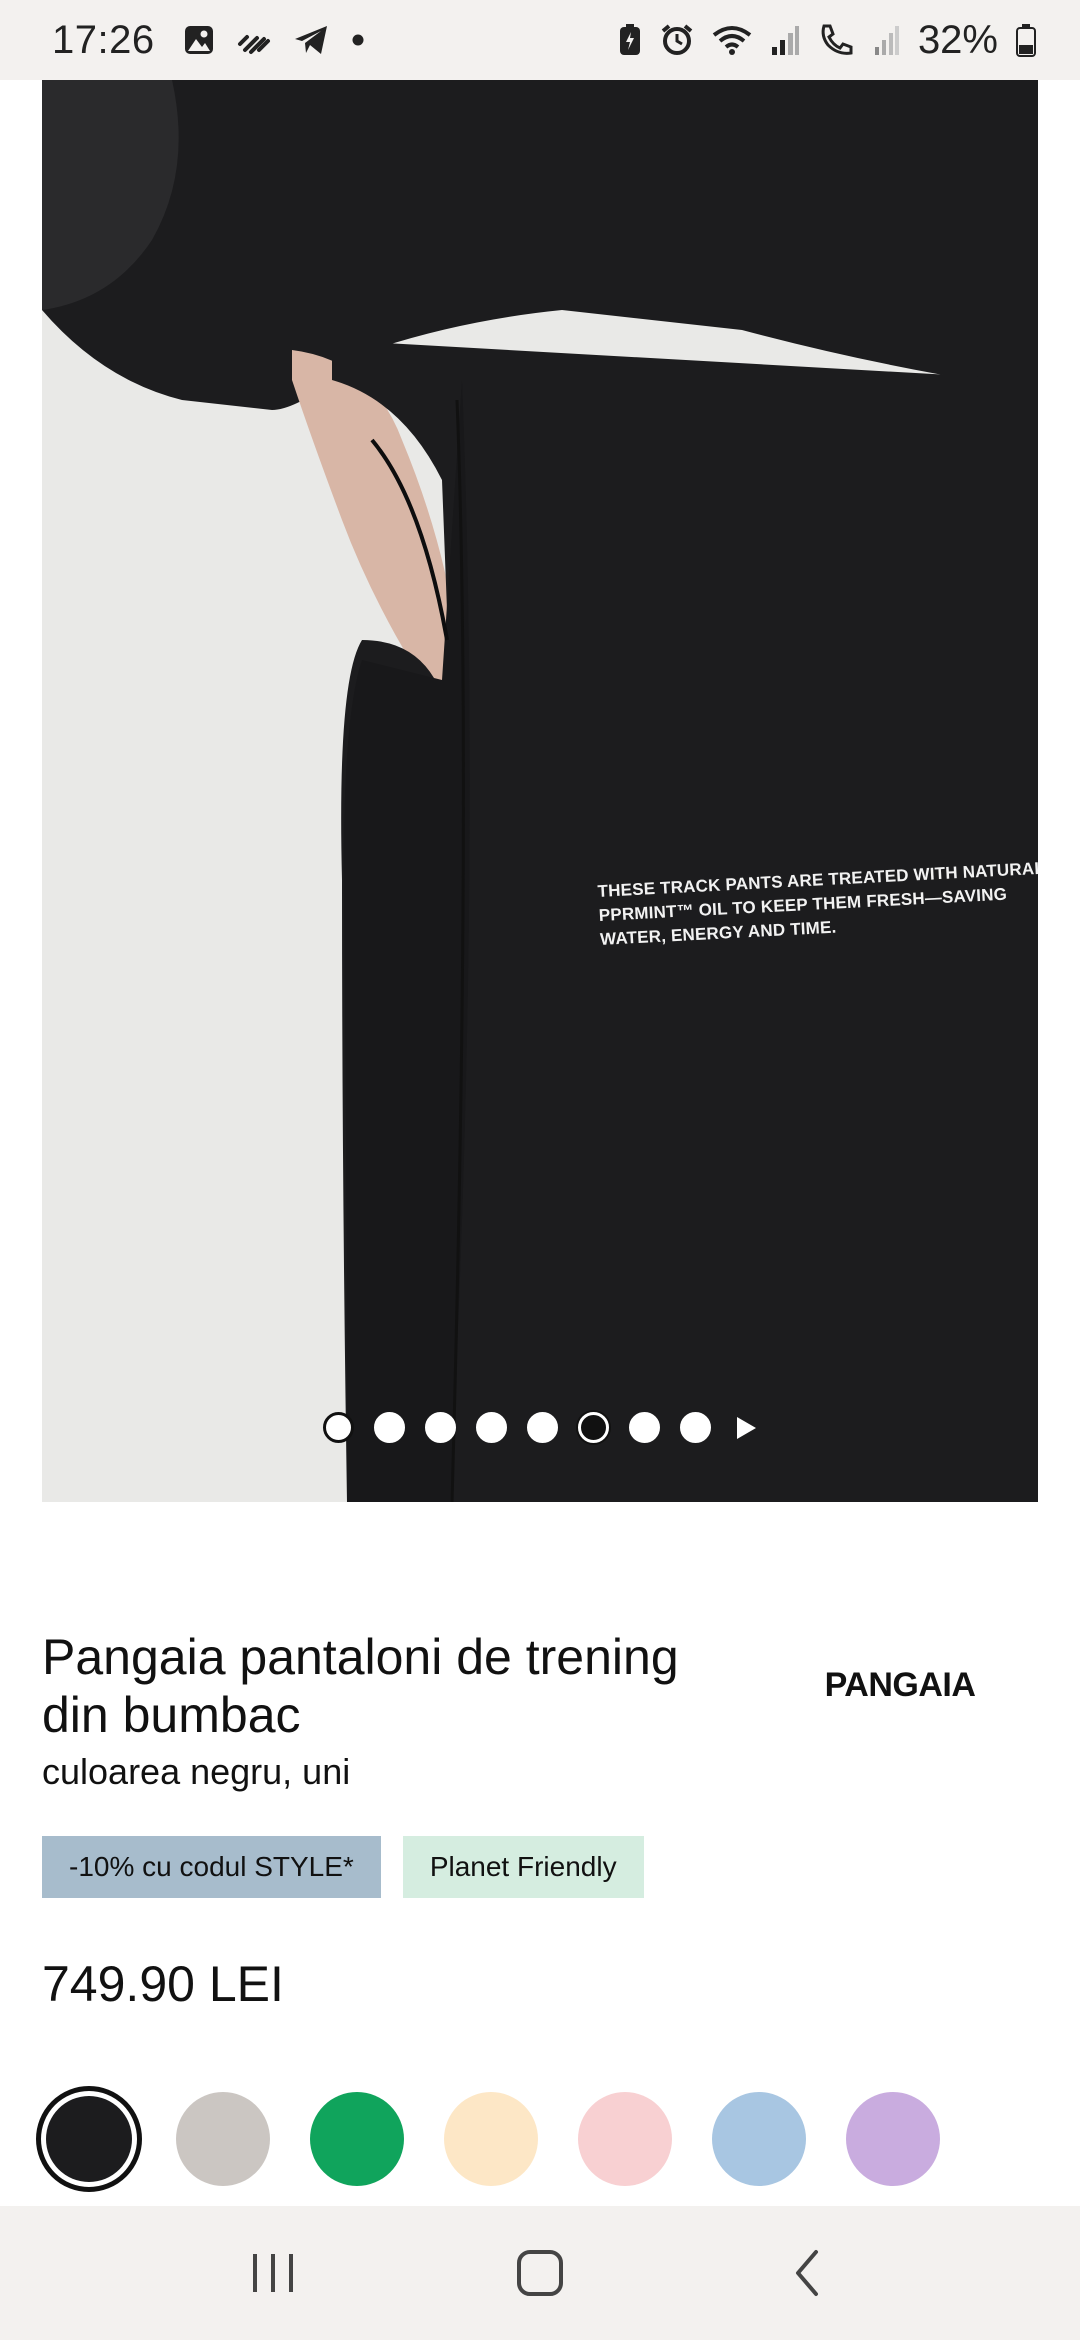 The height and width of the screenshot is (2340, 1080). Describe the element at coordinates (103, 39) in the screenshot. I see `status-time: 17:26` at that location.